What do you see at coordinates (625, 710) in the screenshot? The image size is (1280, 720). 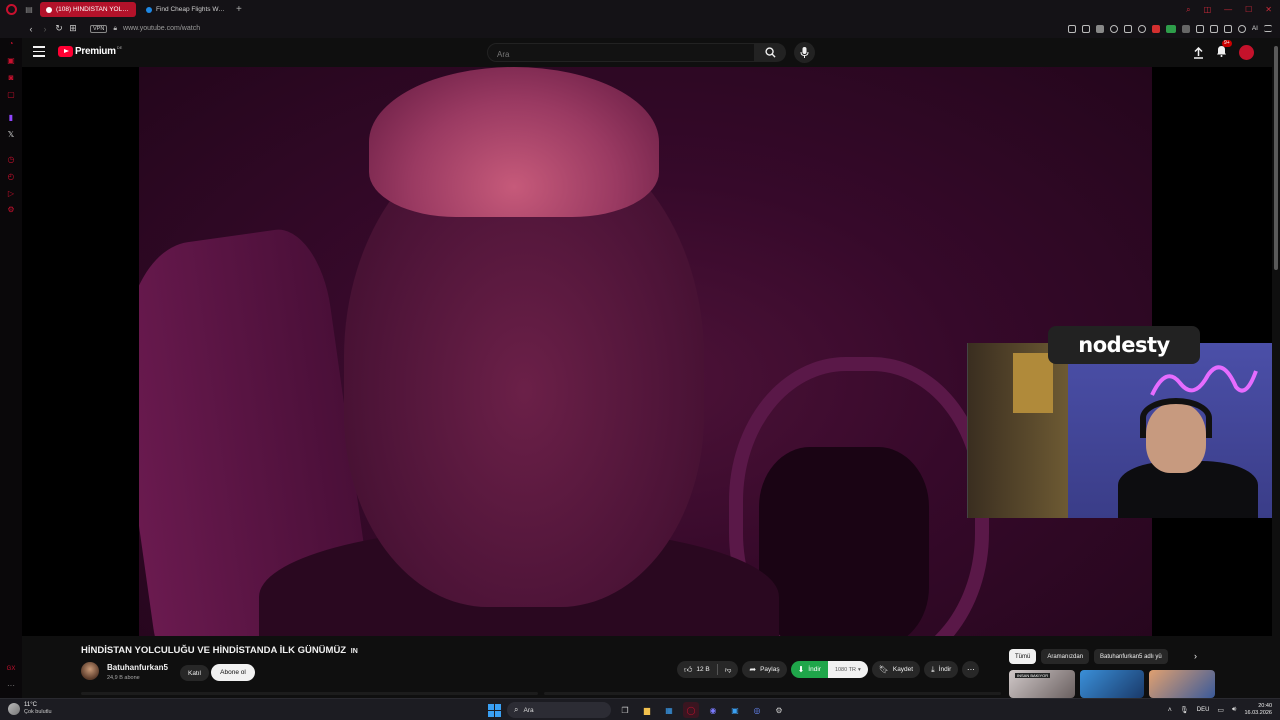 I see `task-view-icon: ❐` at bounding box center [625, 710].